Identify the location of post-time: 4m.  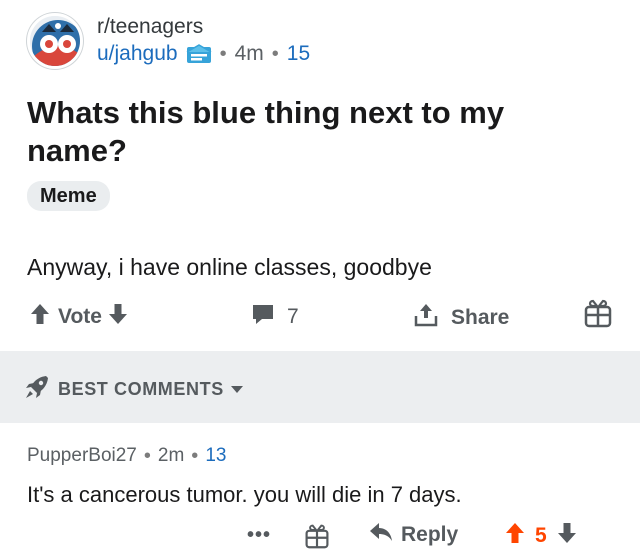
(249, 53).